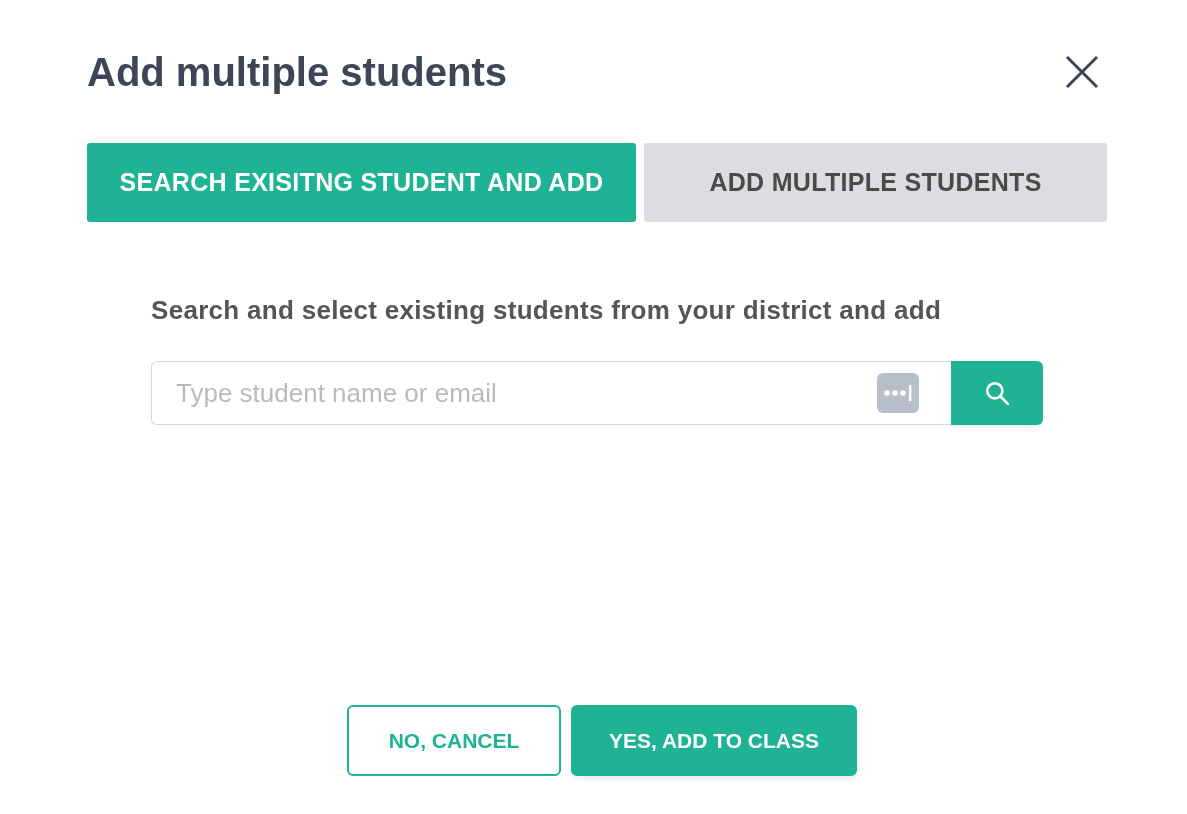  I want to click on instruction-text: Search and select existing students from your district and add, so click(547, 310).